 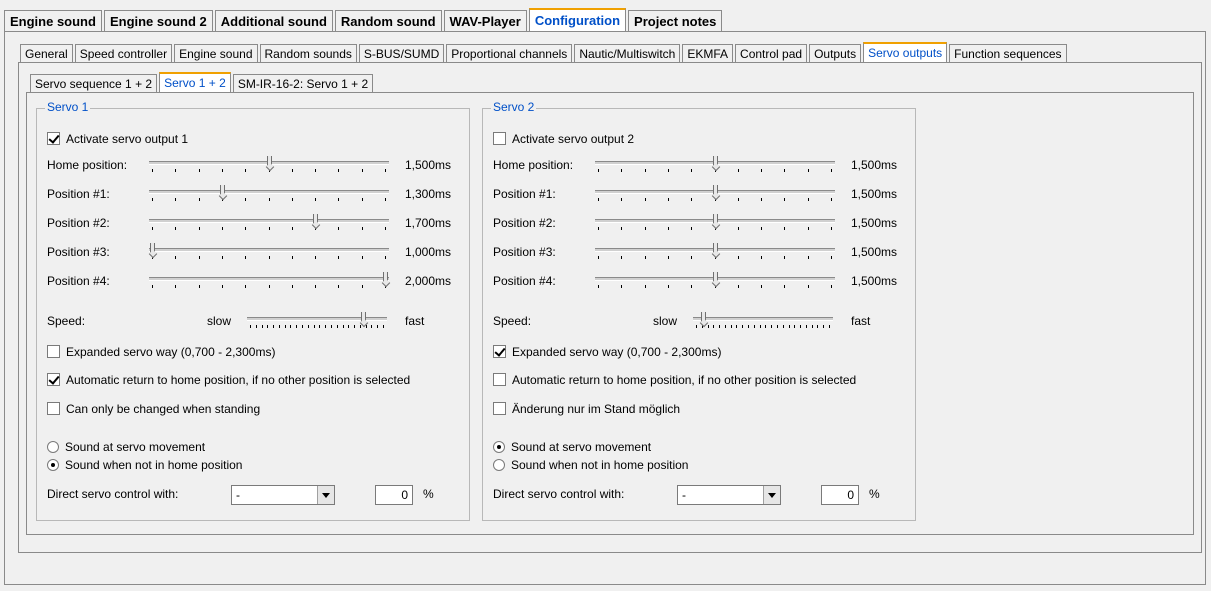 What do you see at coordinates (729, 495) in the screenshot?
I see `servo2-direct-select: -` at bounding box center [729, 495].